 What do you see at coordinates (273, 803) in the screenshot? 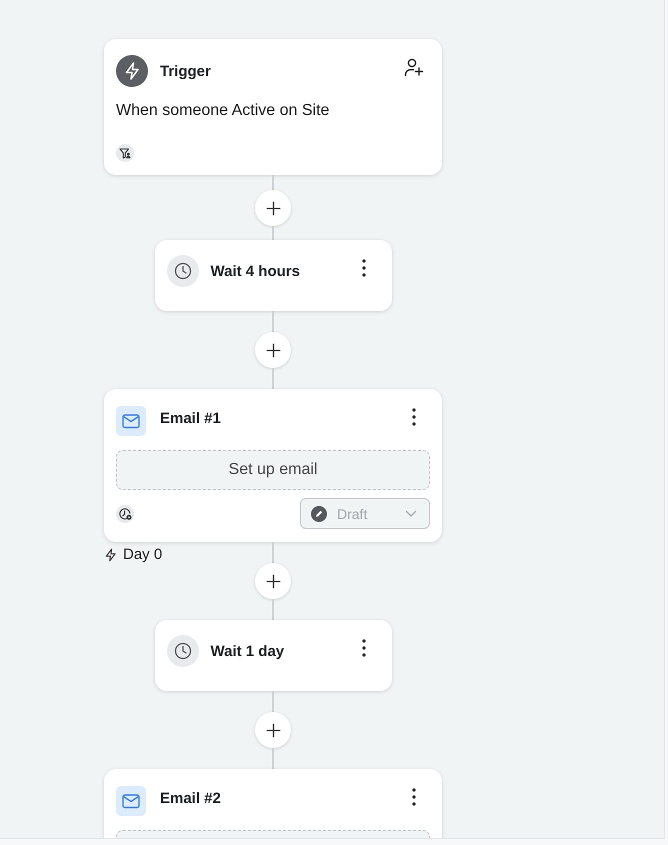
I see `email-card: Email #2` at bounding box center [273, 803].